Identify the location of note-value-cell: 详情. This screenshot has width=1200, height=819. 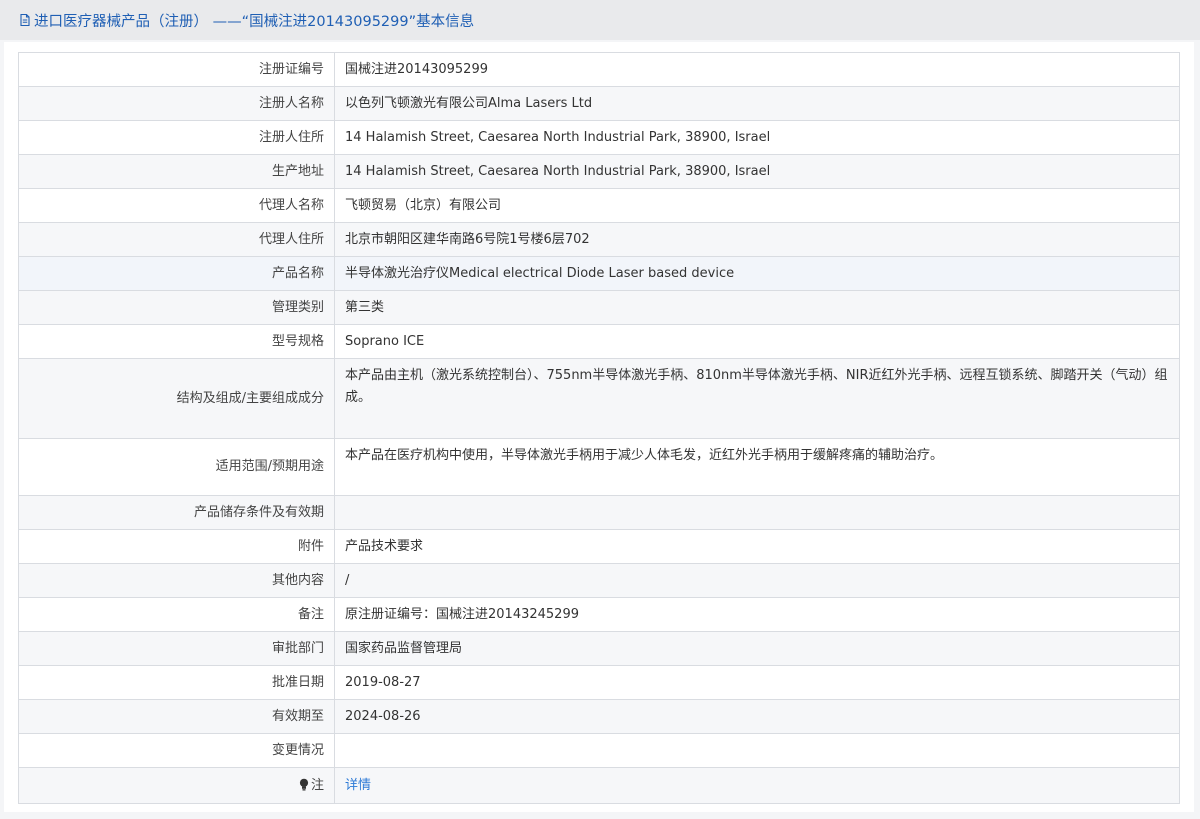
(757, 785).